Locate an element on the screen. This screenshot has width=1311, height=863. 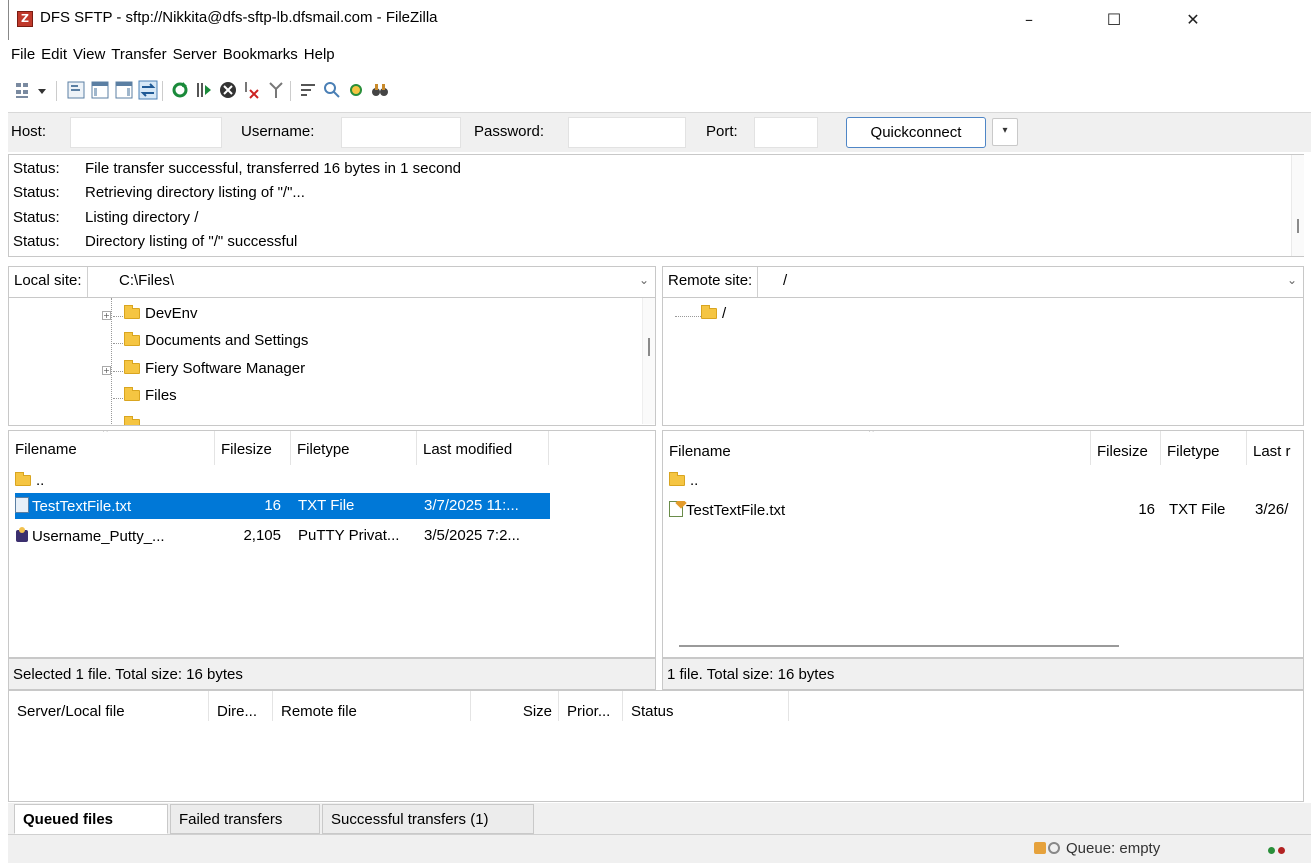
menu-edit: Edit is located at coordinates (54, 54).